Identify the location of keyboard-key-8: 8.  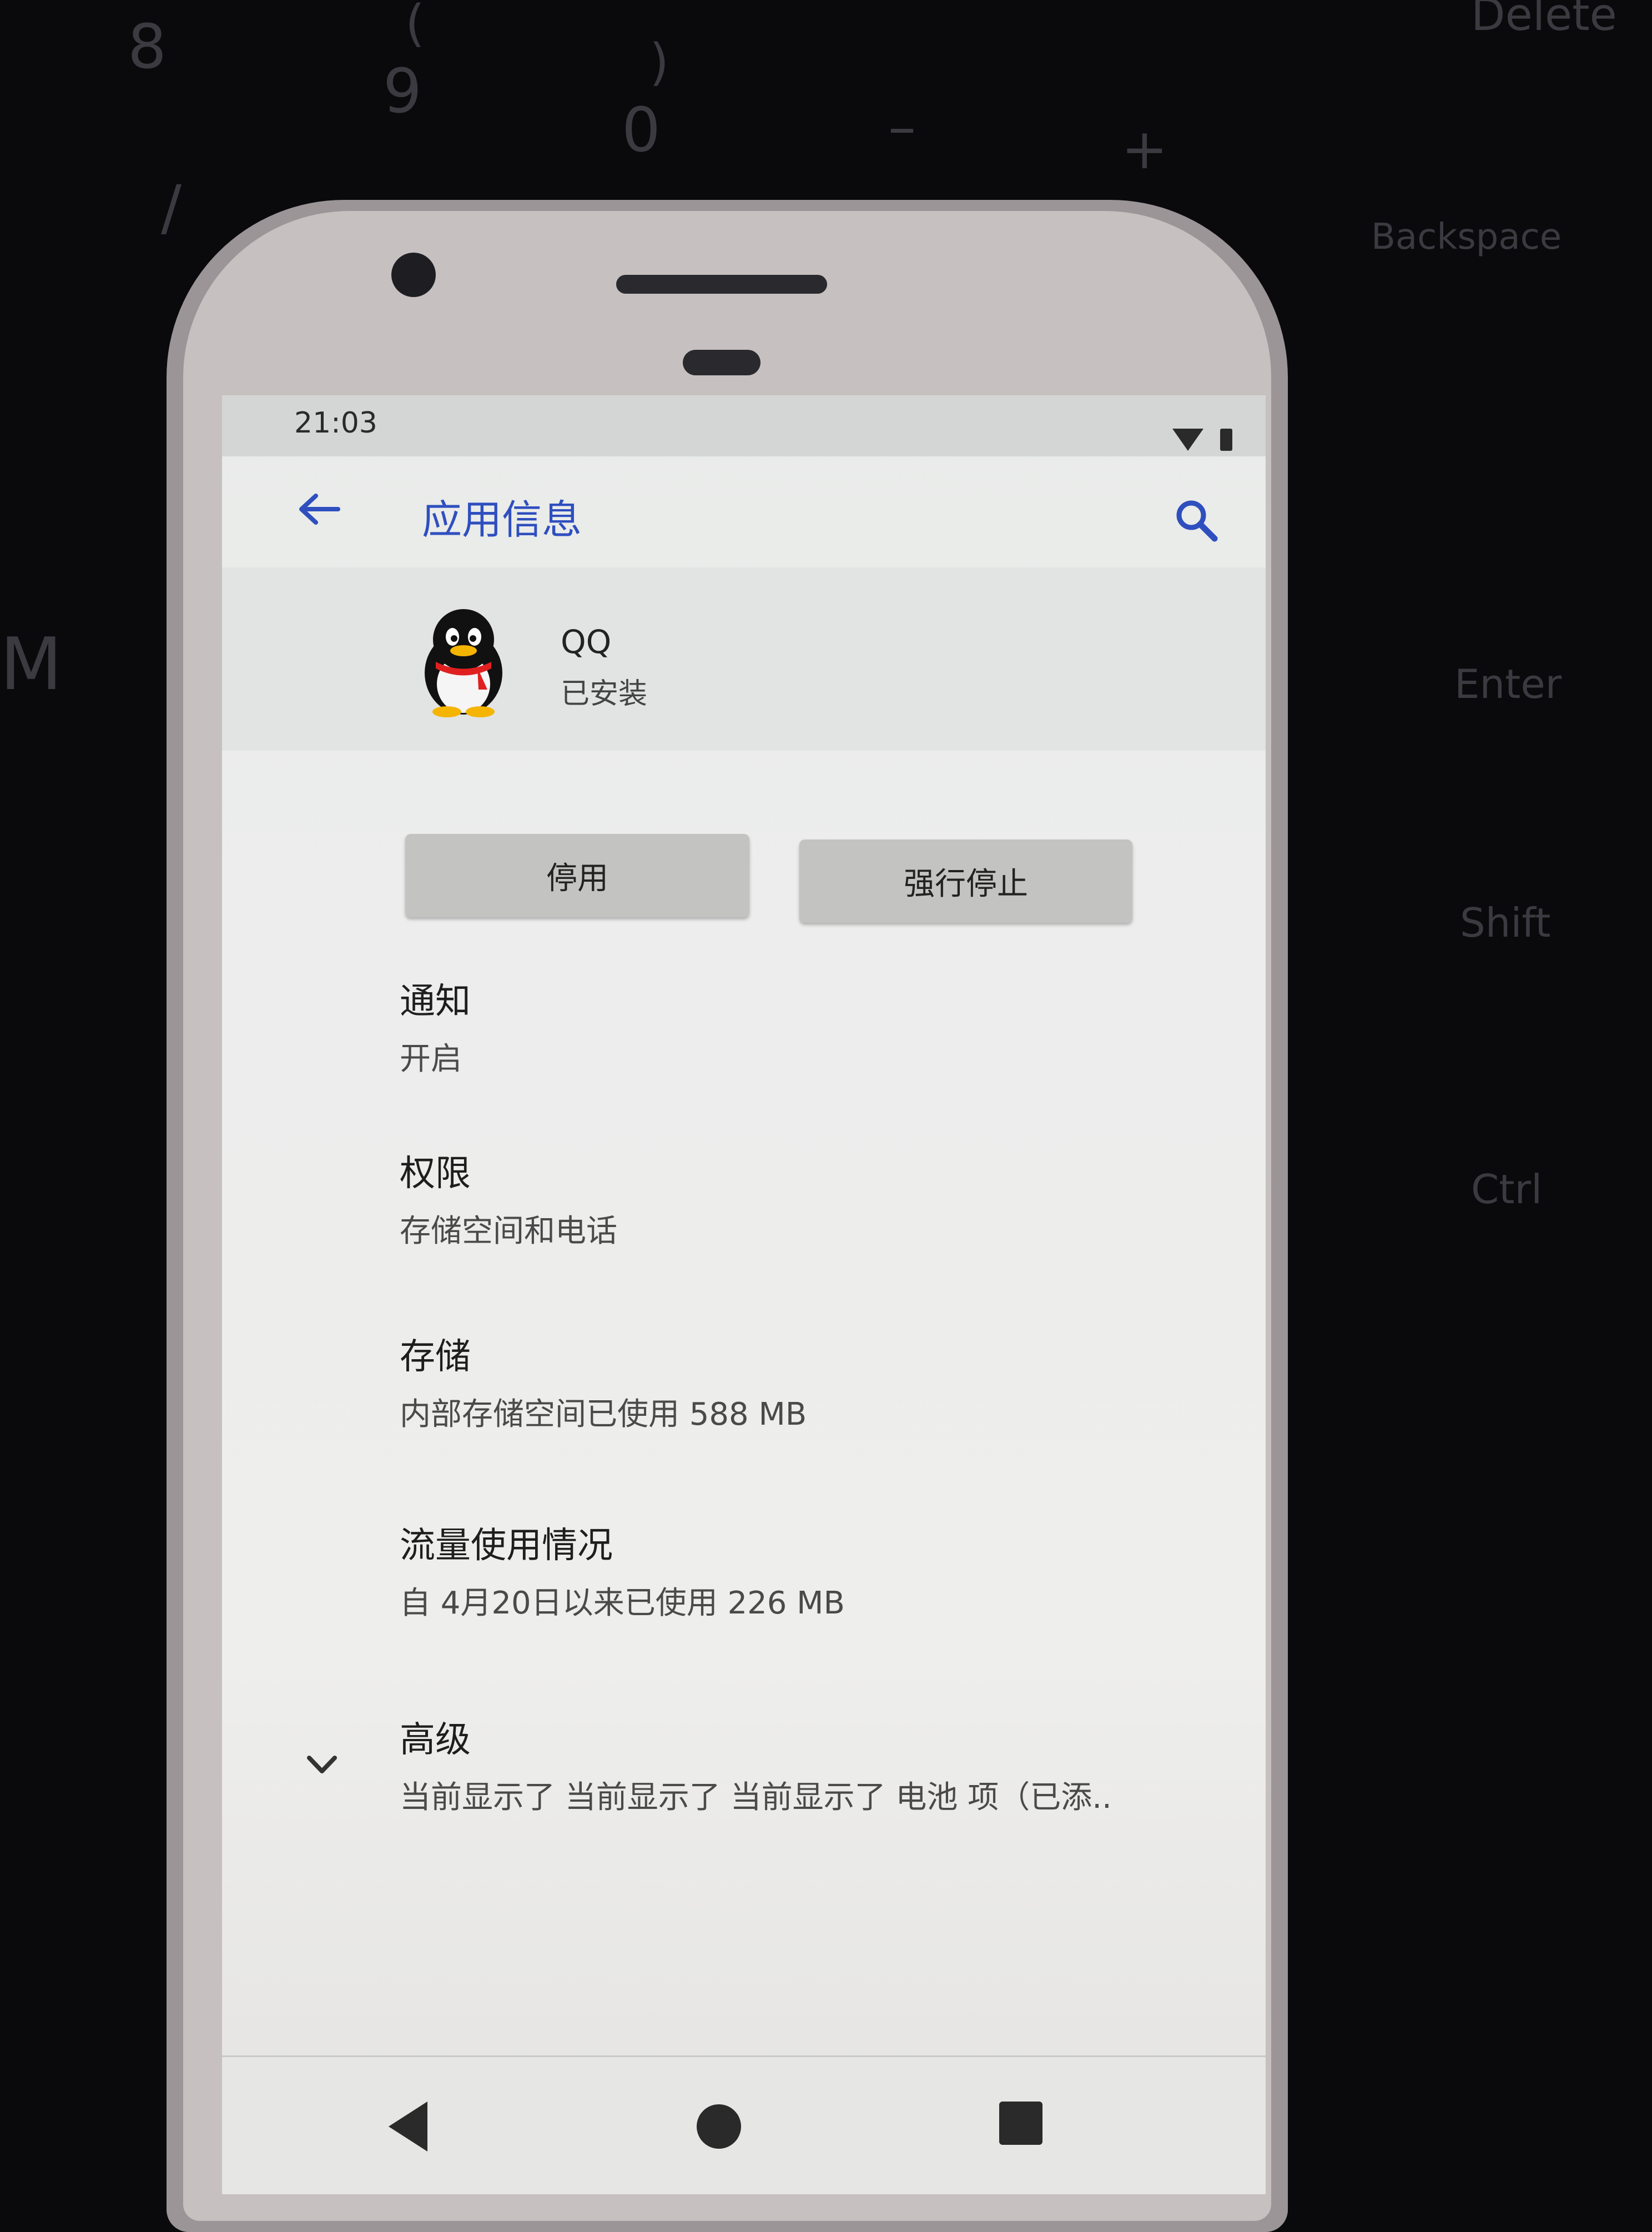
(147, 46).